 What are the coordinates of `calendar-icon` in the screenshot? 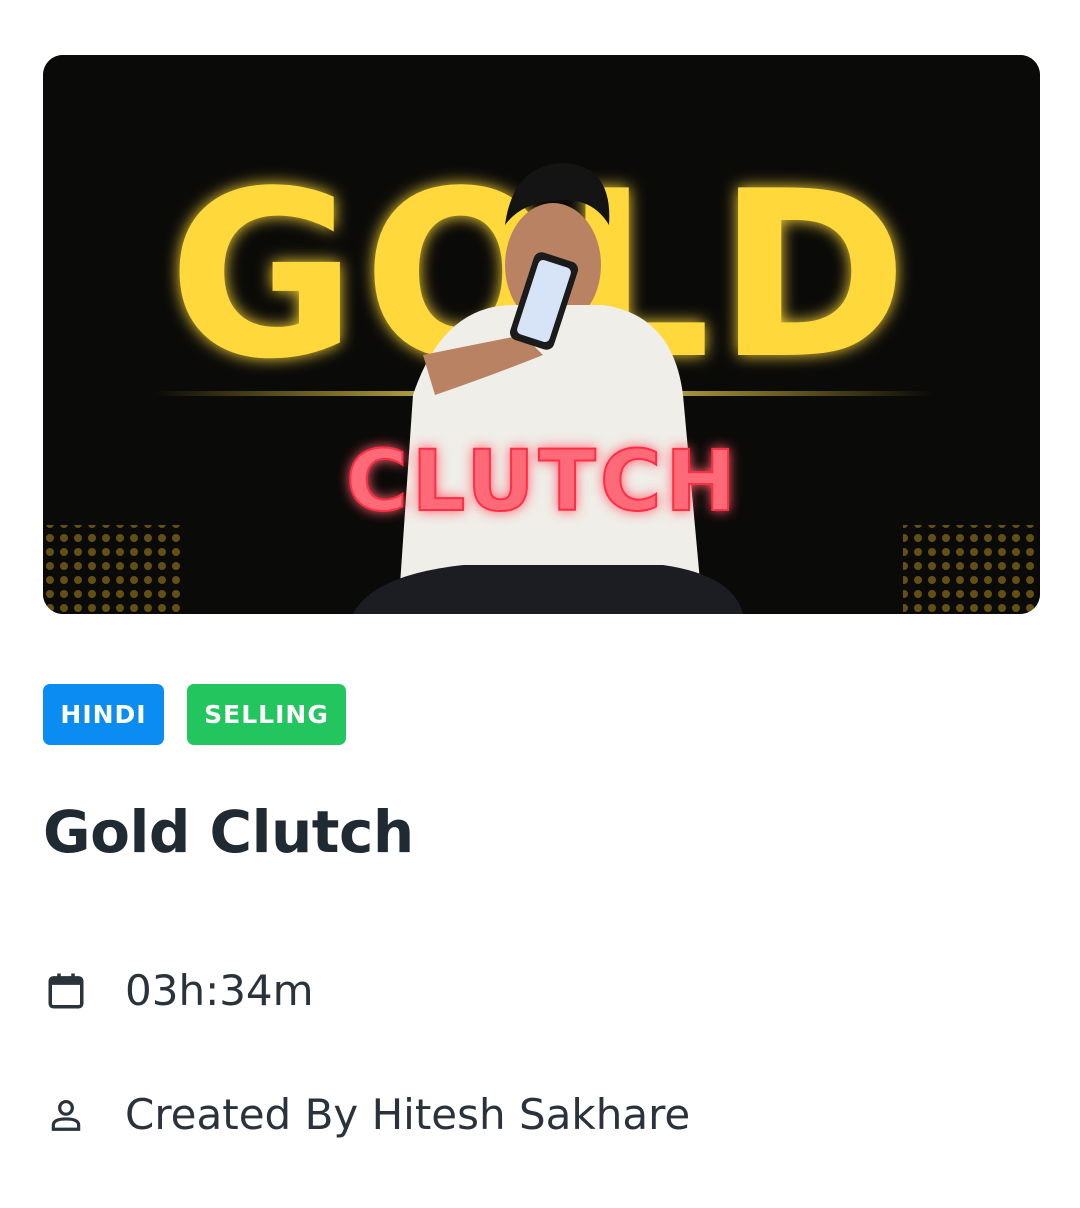 It's located at (66, 991).